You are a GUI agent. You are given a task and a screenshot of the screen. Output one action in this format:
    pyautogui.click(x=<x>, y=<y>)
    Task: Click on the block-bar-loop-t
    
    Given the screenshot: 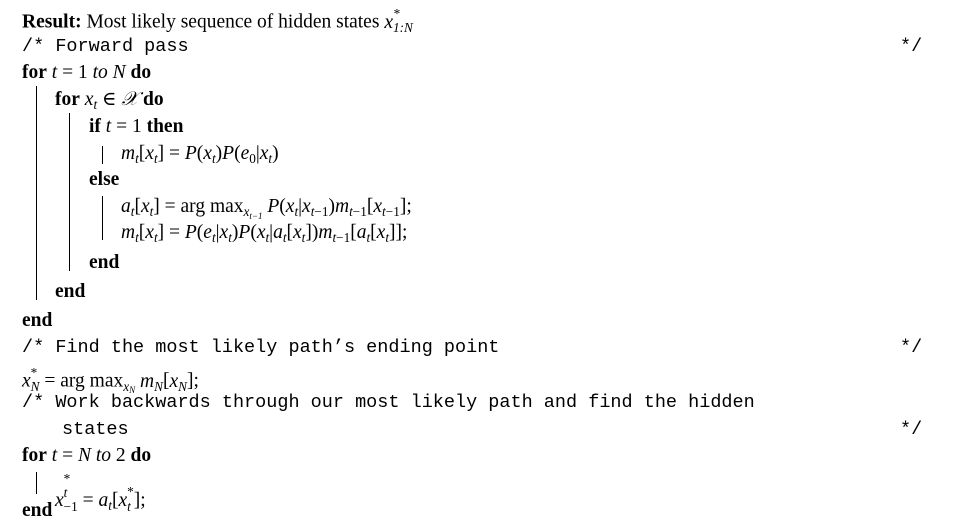 What is the action you would take?
    pyautogui.click(x=36, y=193)
    